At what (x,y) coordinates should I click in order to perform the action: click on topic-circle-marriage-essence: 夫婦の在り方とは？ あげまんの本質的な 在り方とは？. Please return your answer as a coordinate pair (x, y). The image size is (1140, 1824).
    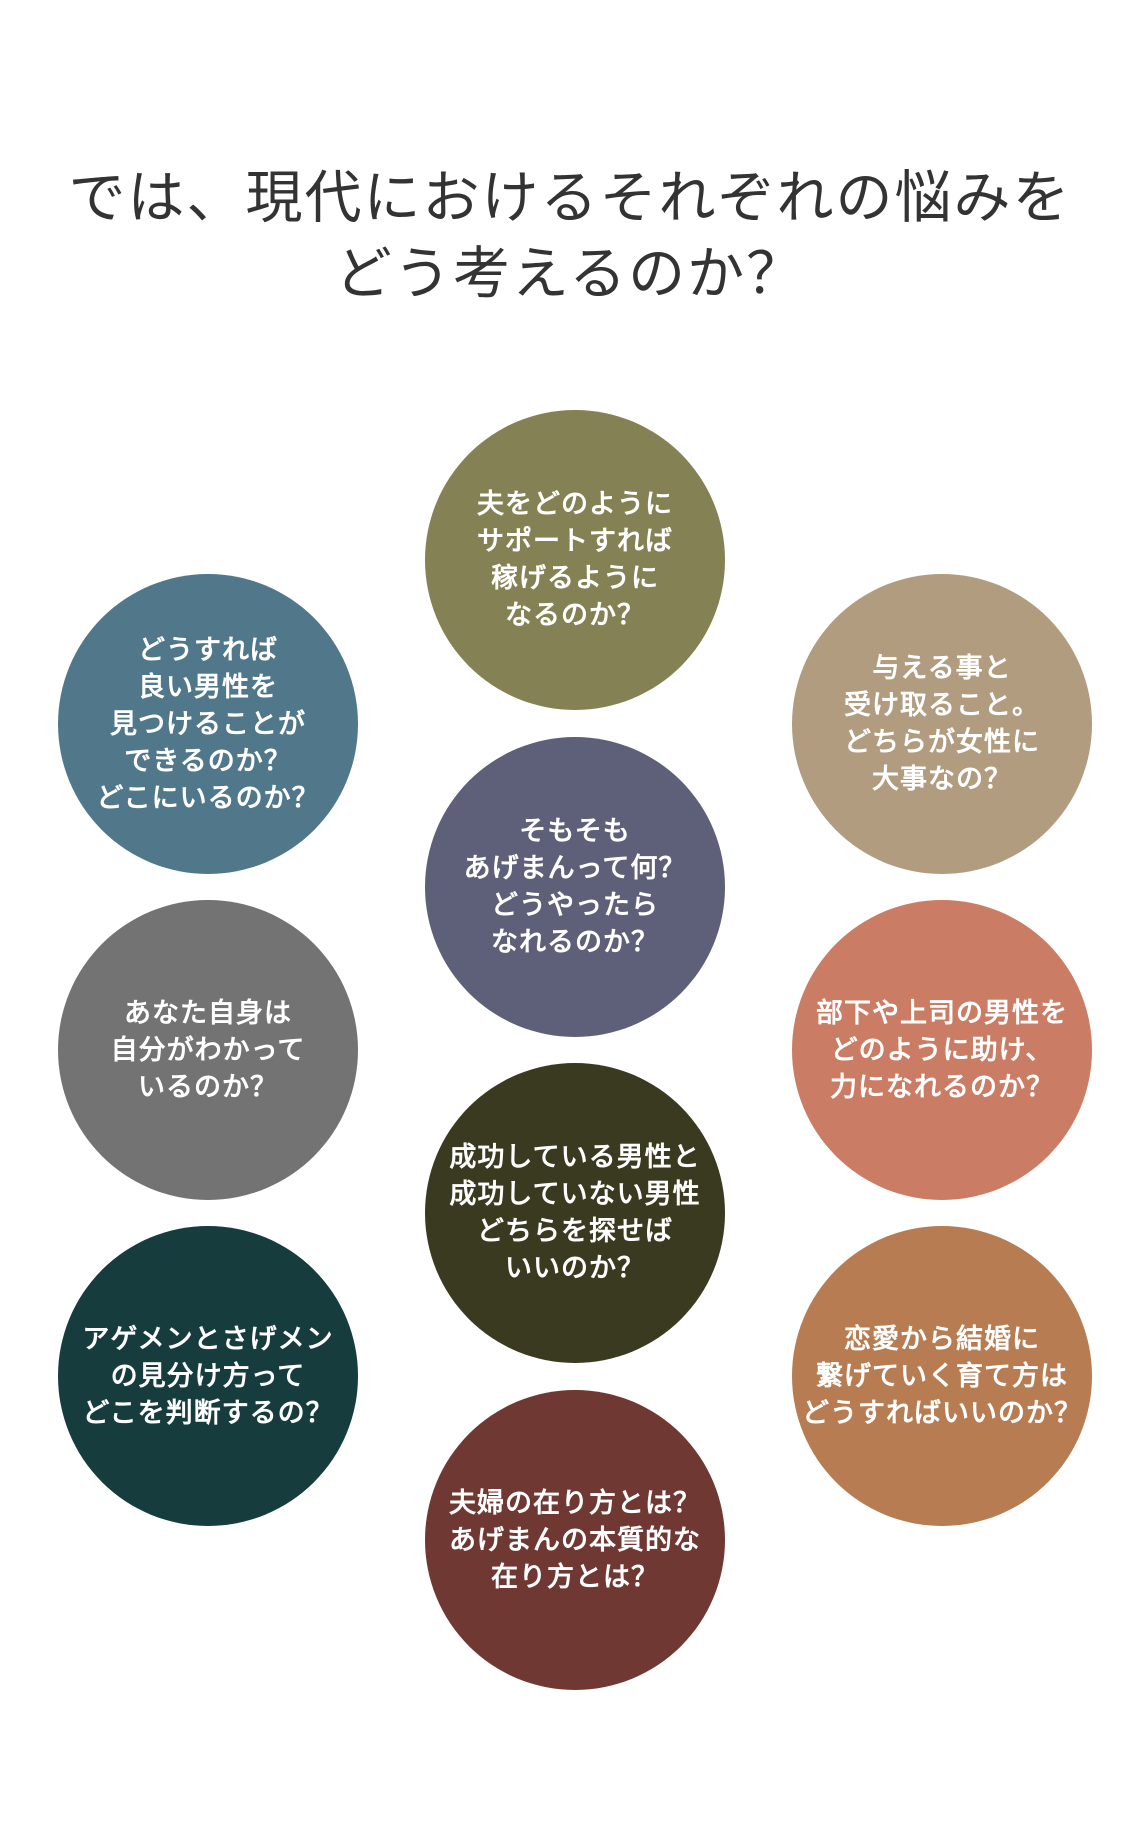
    Looking at the image, I should click on (575, 1540).